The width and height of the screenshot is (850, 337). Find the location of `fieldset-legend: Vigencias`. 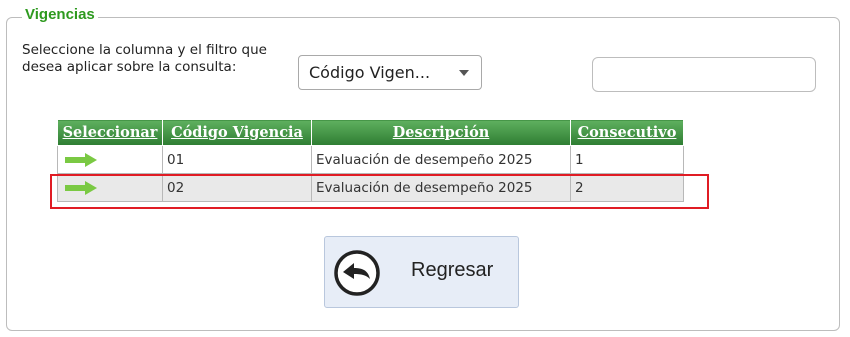

fieldset-legend: Vigencias is located at coordinates (60, 14).